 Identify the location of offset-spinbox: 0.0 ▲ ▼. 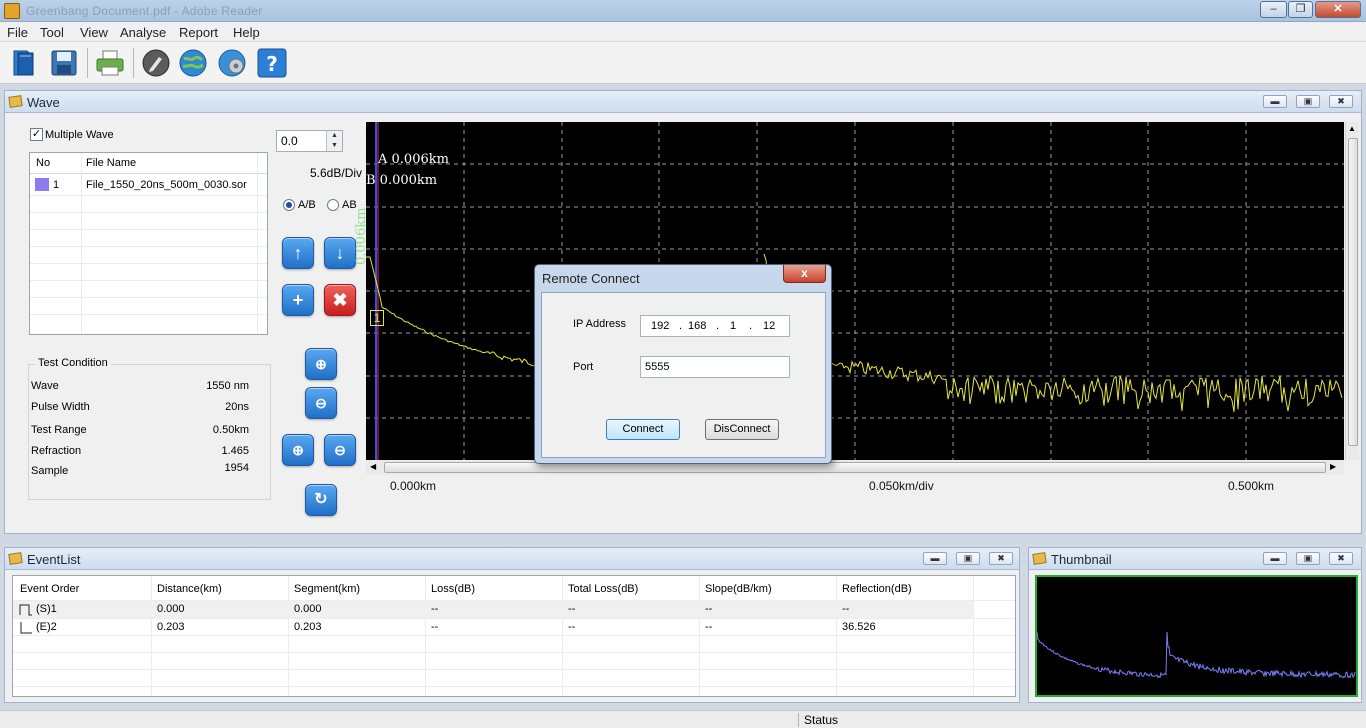
(309, 141).